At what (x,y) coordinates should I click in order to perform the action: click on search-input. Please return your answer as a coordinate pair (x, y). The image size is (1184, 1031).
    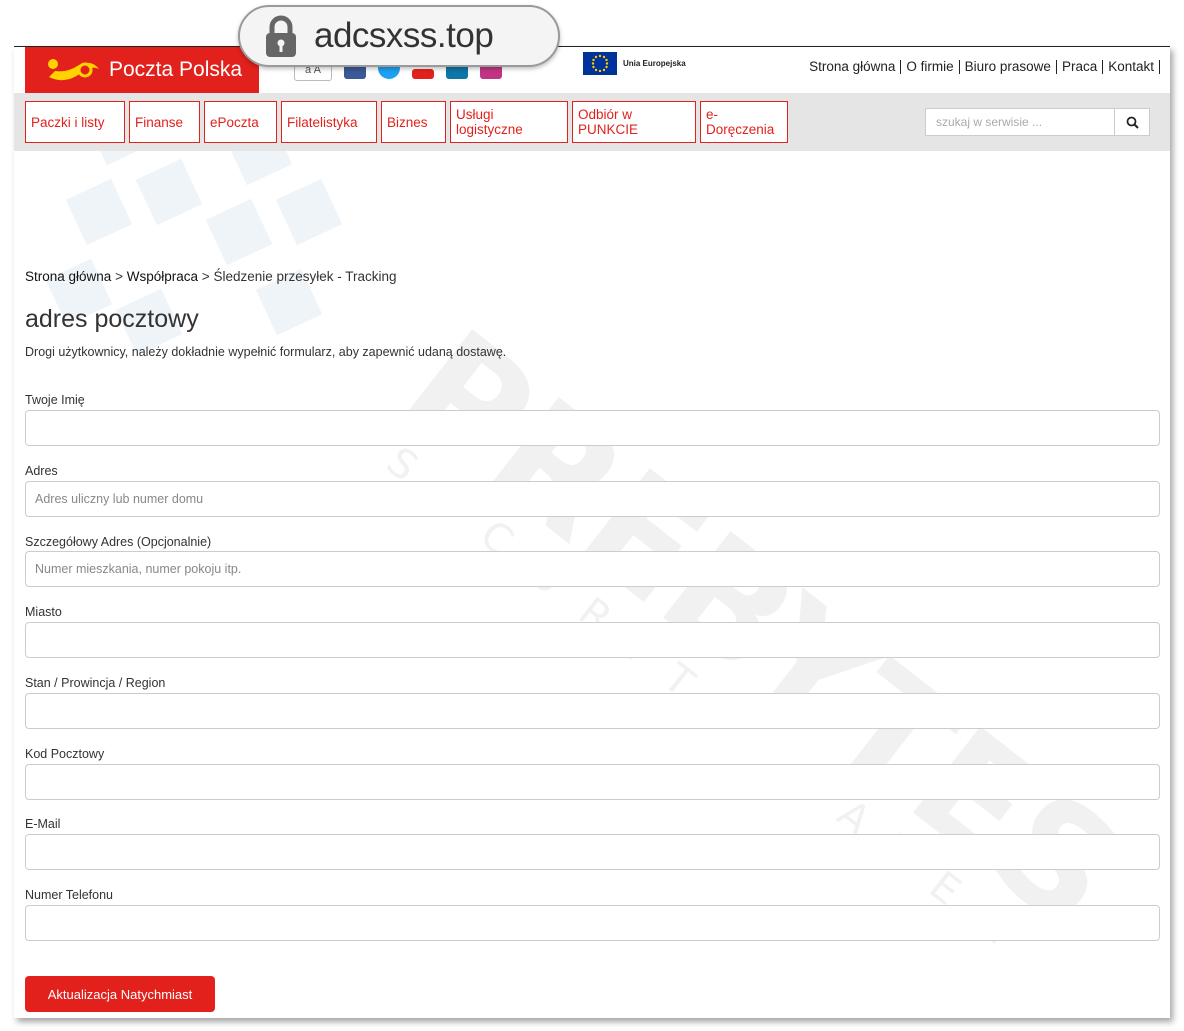
    Looking at the image, I should click on (1020, 122).